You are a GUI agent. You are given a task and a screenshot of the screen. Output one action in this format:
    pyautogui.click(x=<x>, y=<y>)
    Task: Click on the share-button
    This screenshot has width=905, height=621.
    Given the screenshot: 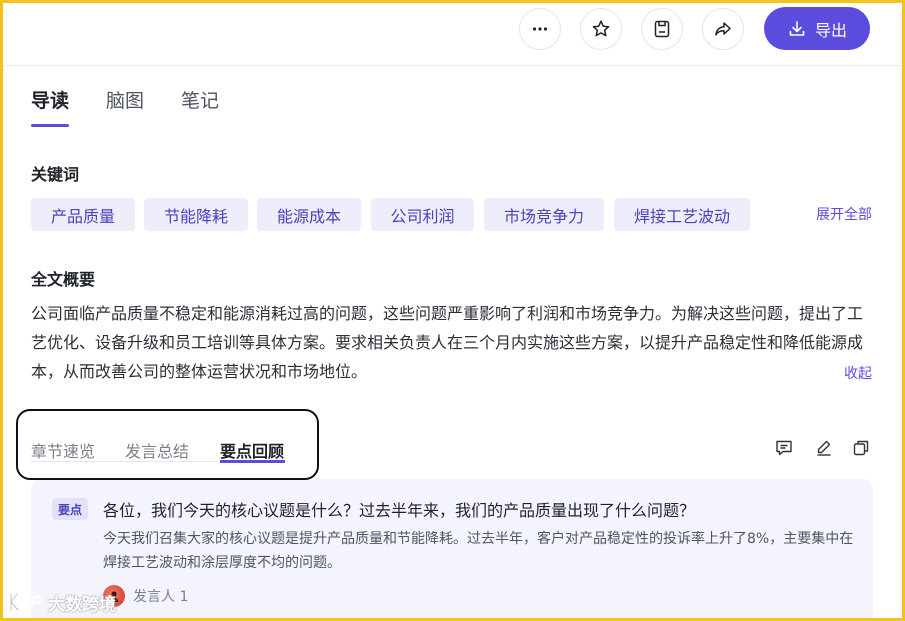 What is the action you would take?
    pyautogui.click(x=723, y=29)
    